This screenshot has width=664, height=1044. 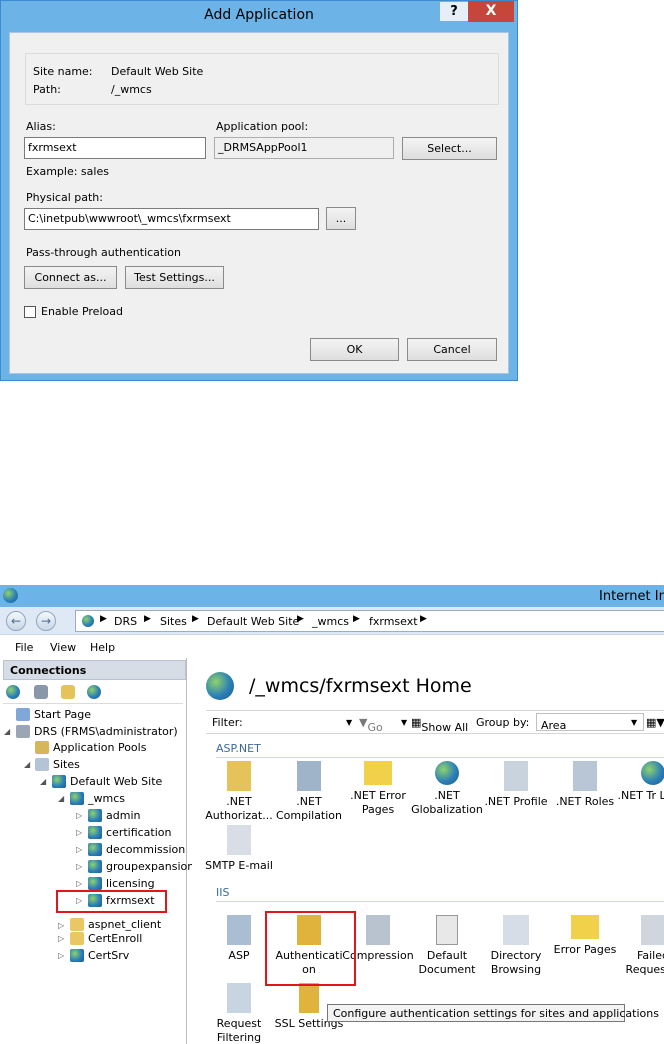 I want to click on ok-button: OK, so click(x=354, y=349).